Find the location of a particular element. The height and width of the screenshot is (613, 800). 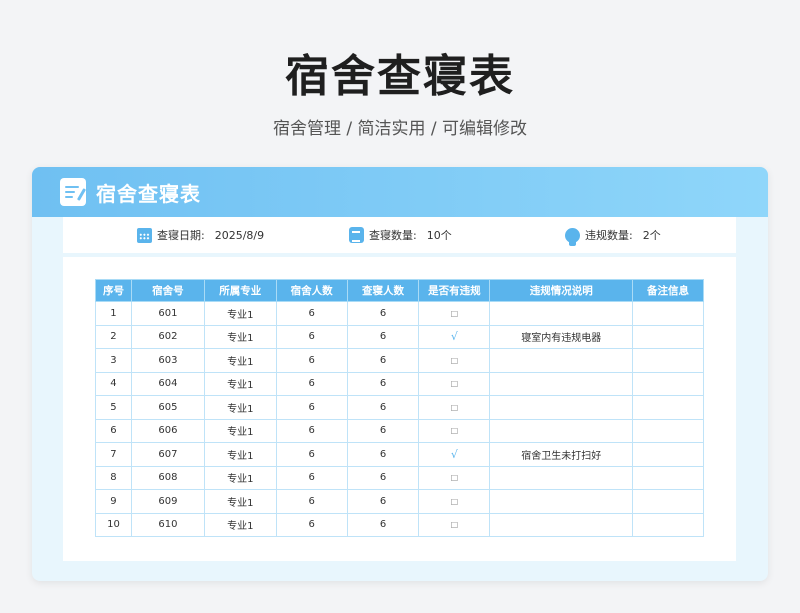

header-col-room: 宿舍号 is located at coordinates (167, 290).